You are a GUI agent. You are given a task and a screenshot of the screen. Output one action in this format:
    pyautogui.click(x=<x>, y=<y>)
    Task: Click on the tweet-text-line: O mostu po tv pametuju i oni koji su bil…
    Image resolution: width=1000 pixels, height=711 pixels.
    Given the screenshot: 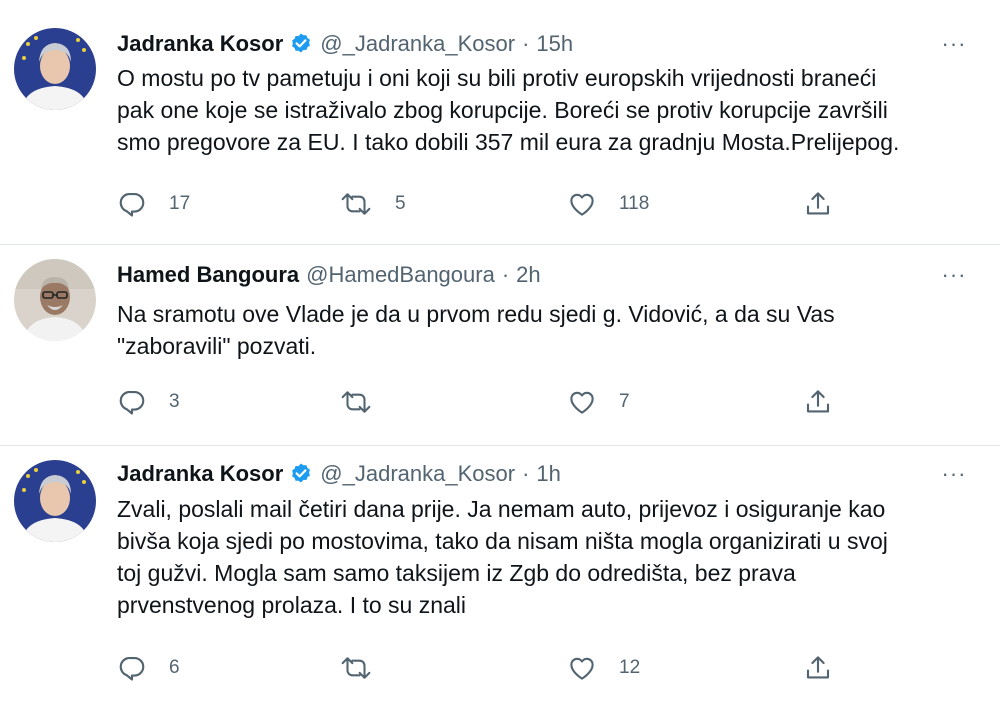 What is the action you would take?
    pyautogui.click(x=497, y=78)
    